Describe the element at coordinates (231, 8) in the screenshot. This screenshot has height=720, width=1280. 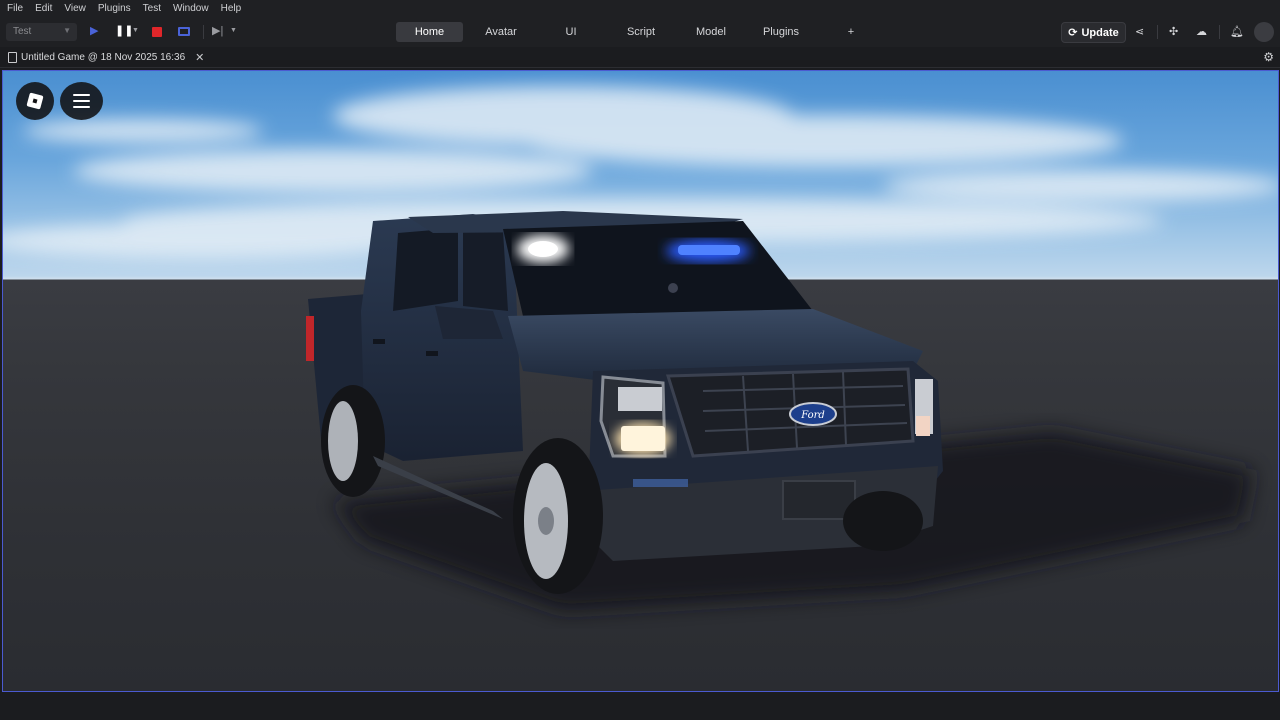
I see `menu-help: Help` at that location.